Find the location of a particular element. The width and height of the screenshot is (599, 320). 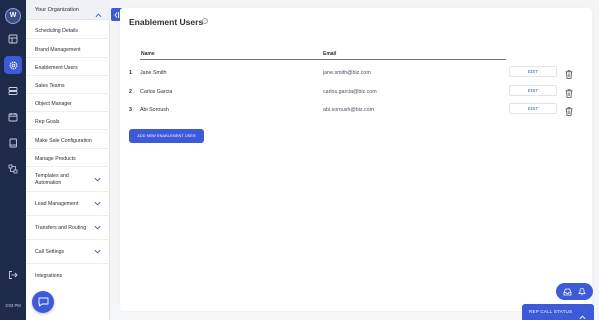

row-number: 1 is located at coordinates (130, 73).